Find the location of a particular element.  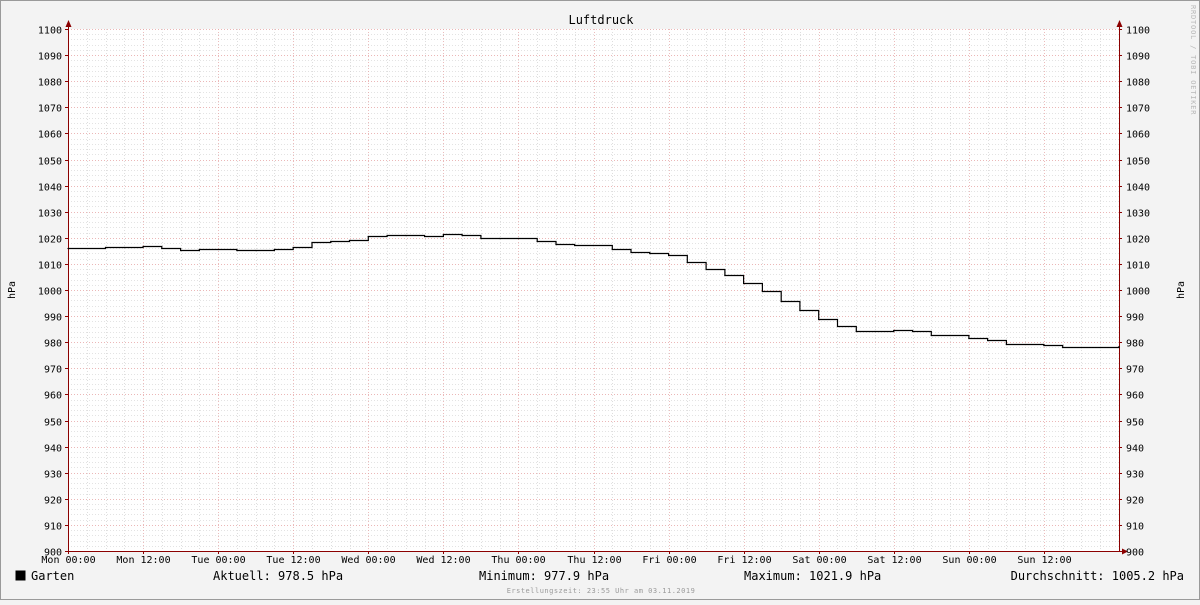

x-tick-label: Mon 12:00 is located at coordinates (143, 560).